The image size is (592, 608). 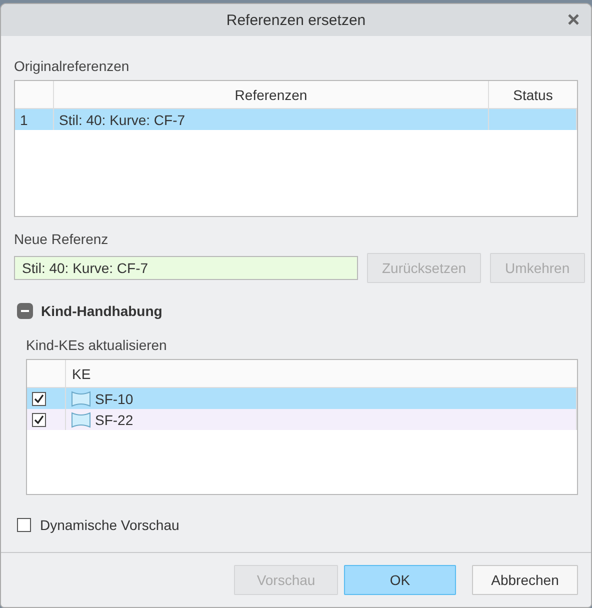 What do you see at coordinates (101, 311) in the screenshot?
I see `section-title: Kind-Handhabung` at bounding box center [101, 311].